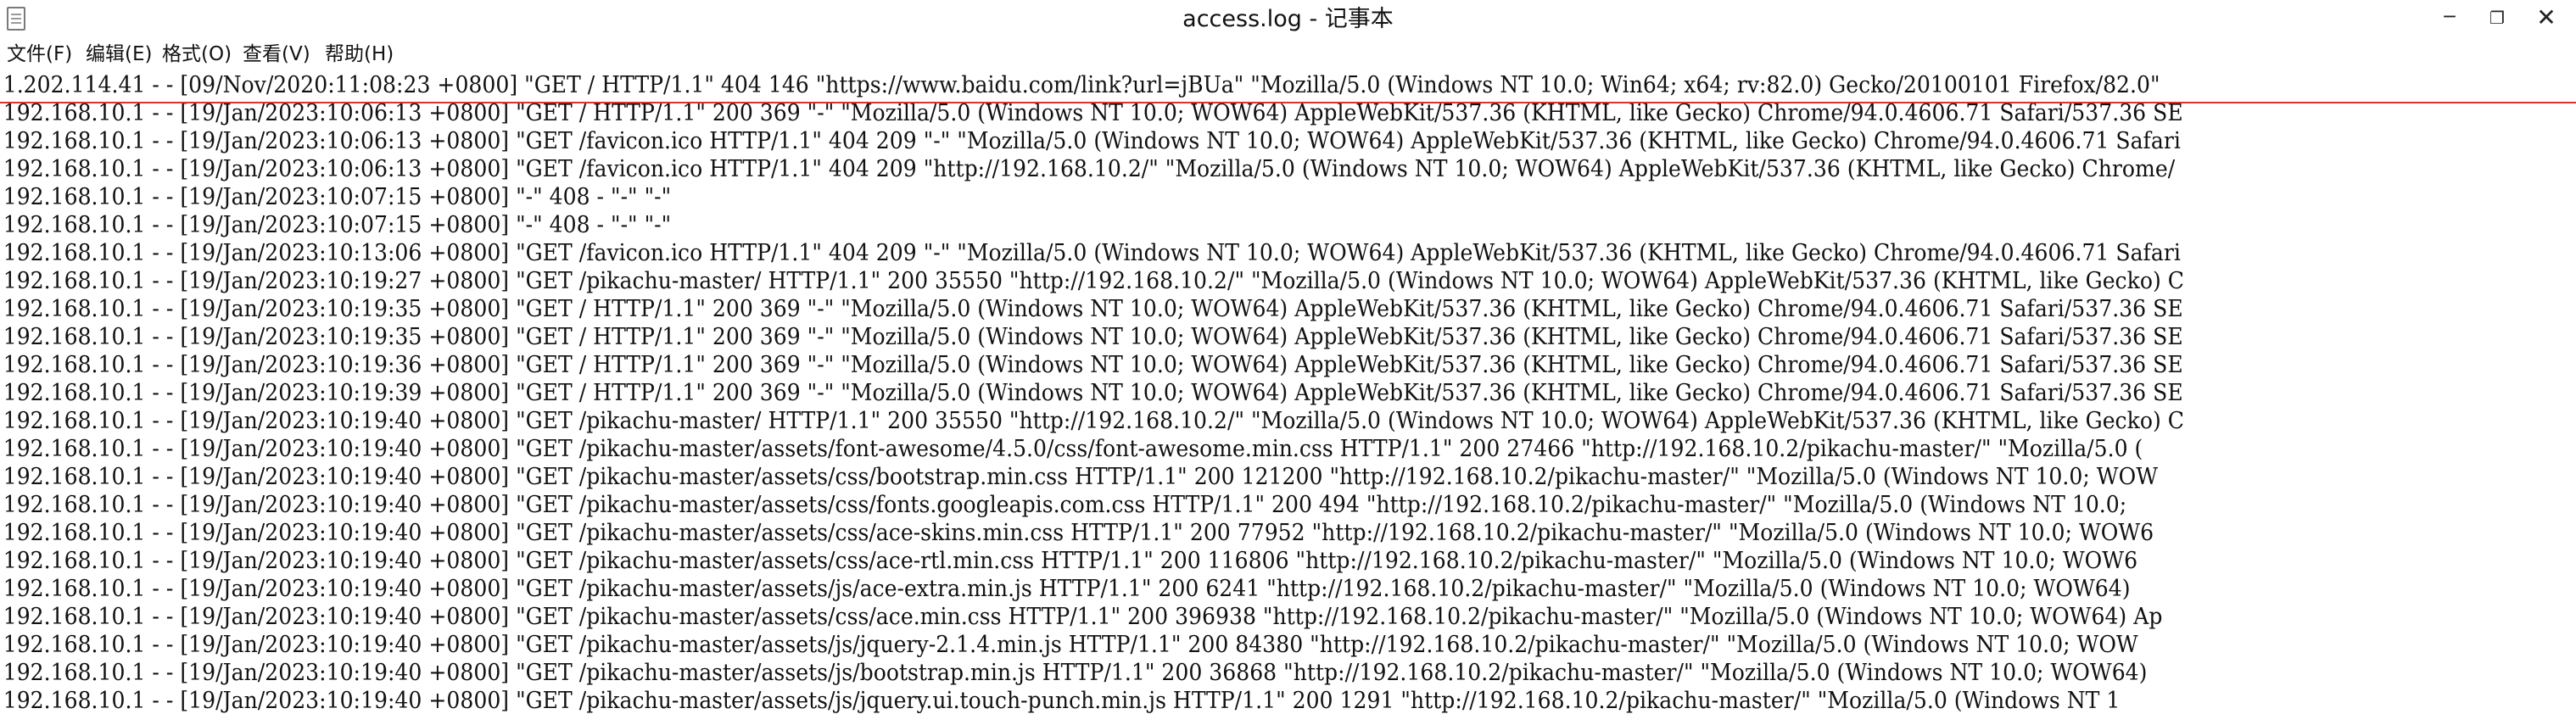 This screenshot has height=714, width=2576. Describe the element at coordinates (276, 54) in the screenshot. I see `menu-view: 查看(V)` at that location.